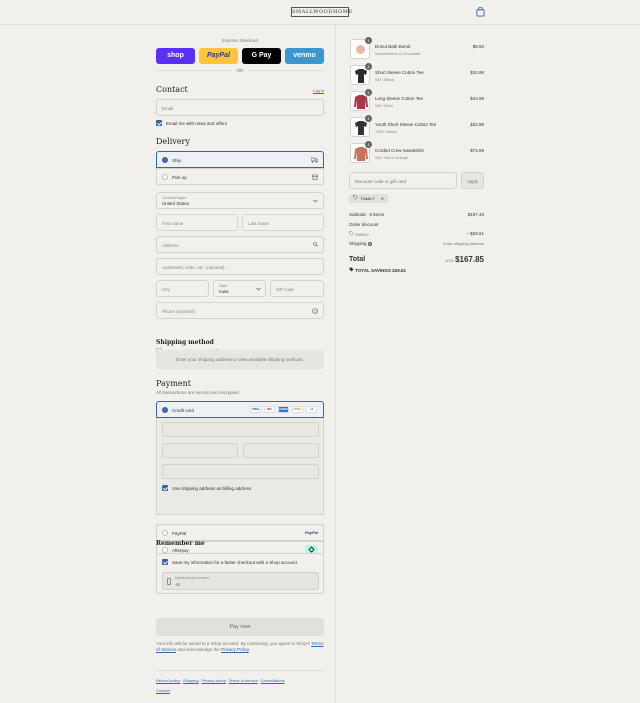 This screenshot has width=640, height=703. Describe the element at coordinates (197, 222) in the screenshot. I see `first-name-field: First name` at that location.